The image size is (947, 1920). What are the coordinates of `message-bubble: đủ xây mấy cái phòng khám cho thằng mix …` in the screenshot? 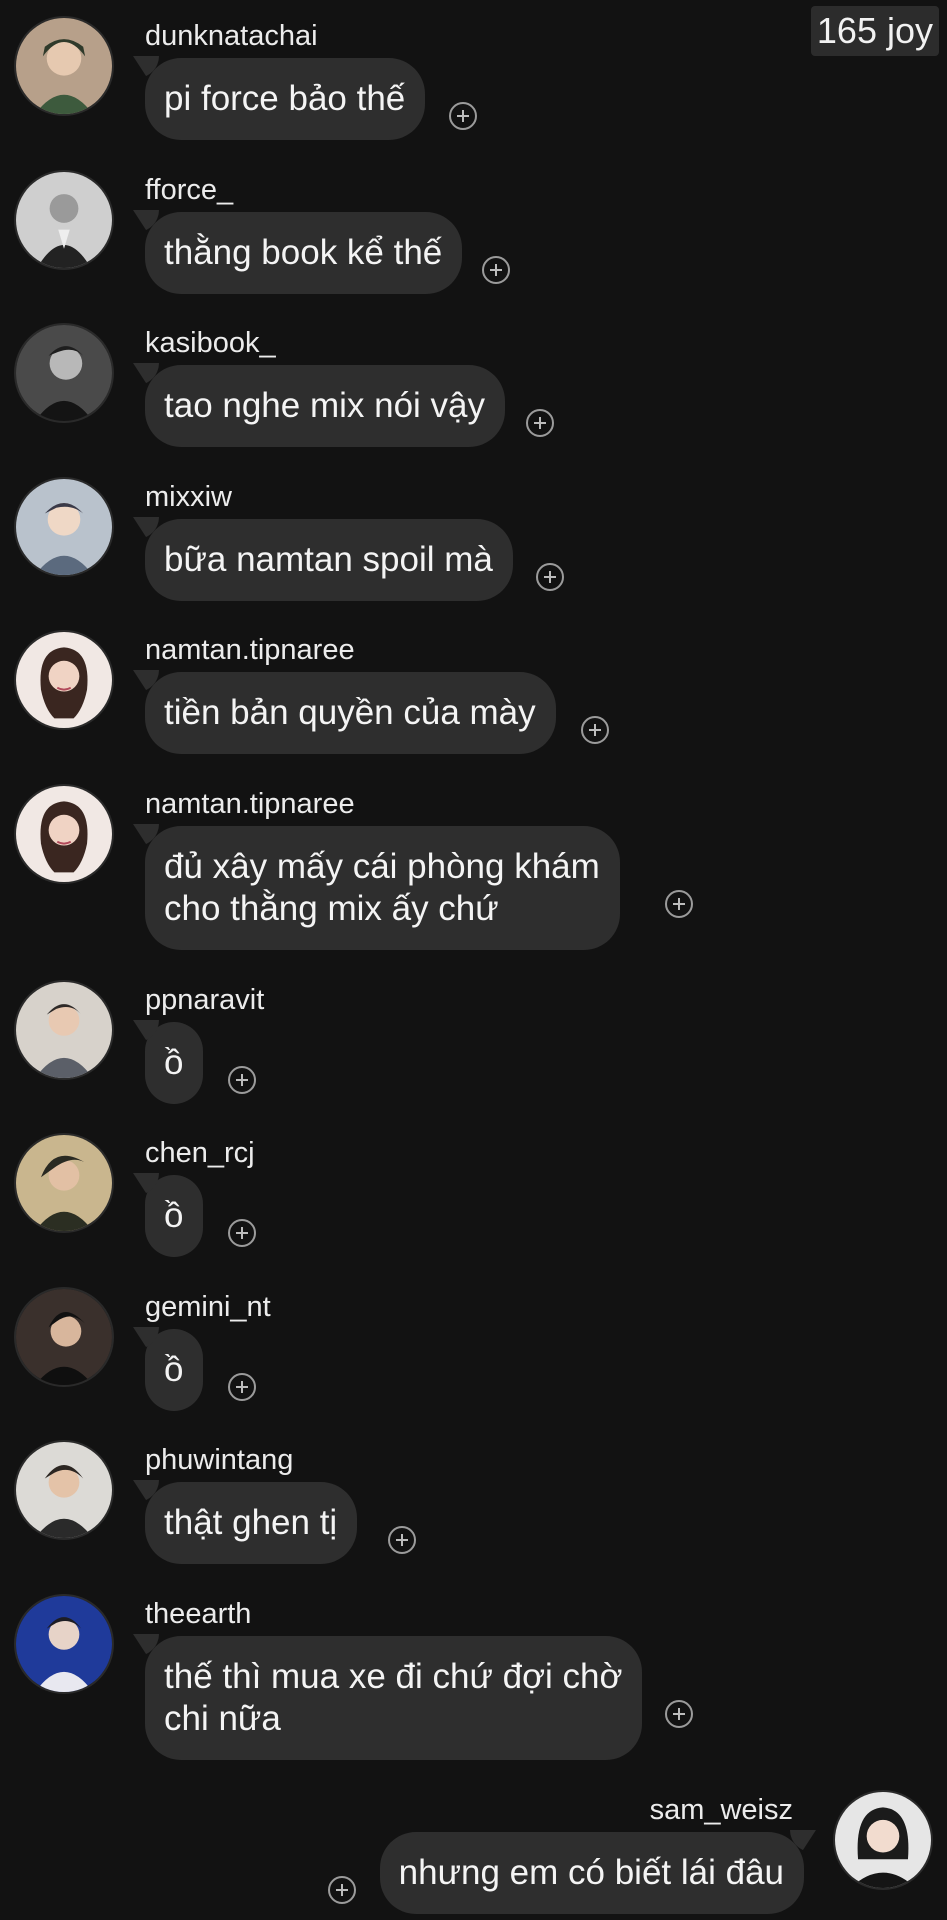 It's located at (382, 888).